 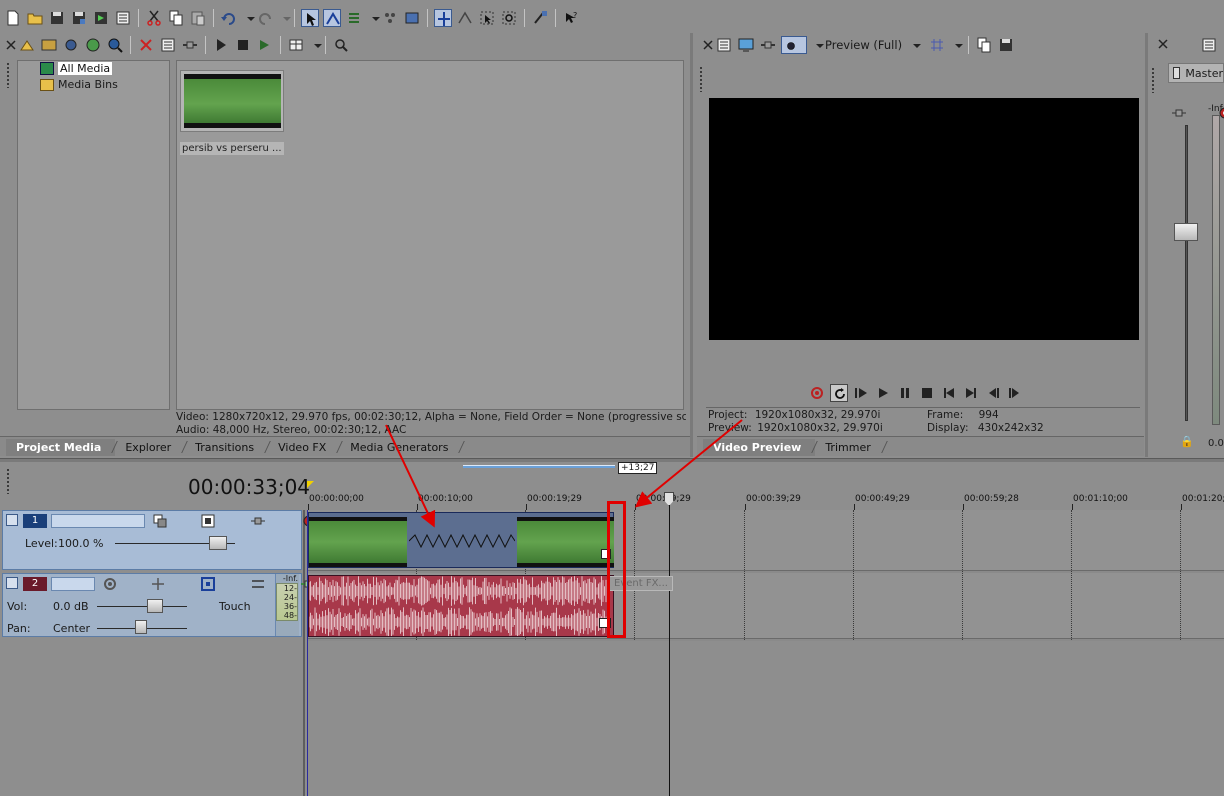 I want to click on annotation-arrows, so click(x=564, y=473).